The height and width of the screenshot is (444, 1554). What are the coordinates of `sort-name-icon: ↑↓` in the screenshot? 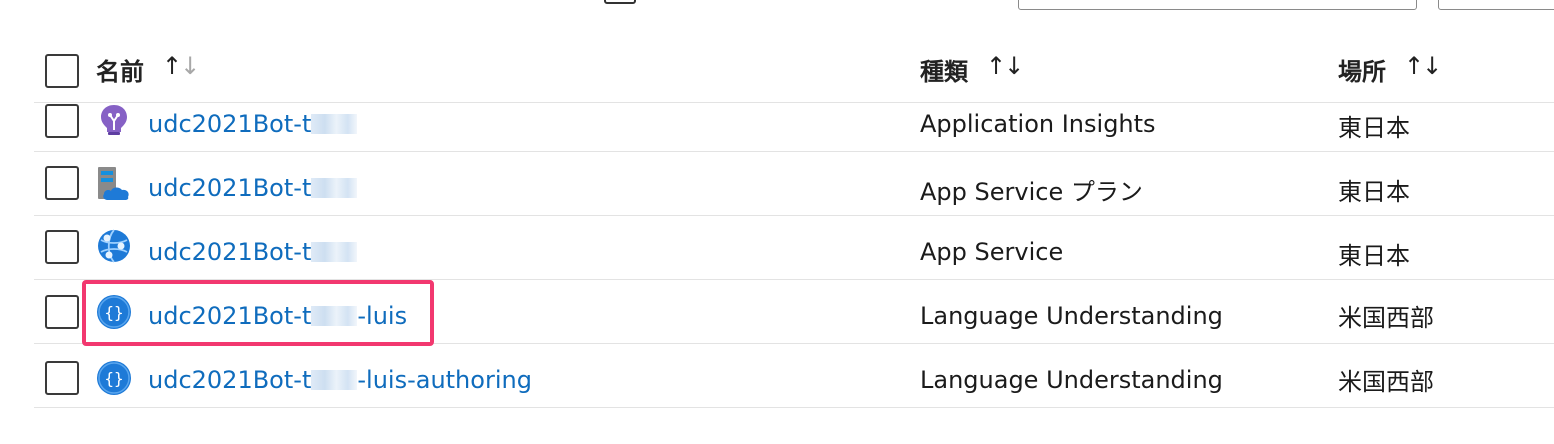 It's located at (181, 66).